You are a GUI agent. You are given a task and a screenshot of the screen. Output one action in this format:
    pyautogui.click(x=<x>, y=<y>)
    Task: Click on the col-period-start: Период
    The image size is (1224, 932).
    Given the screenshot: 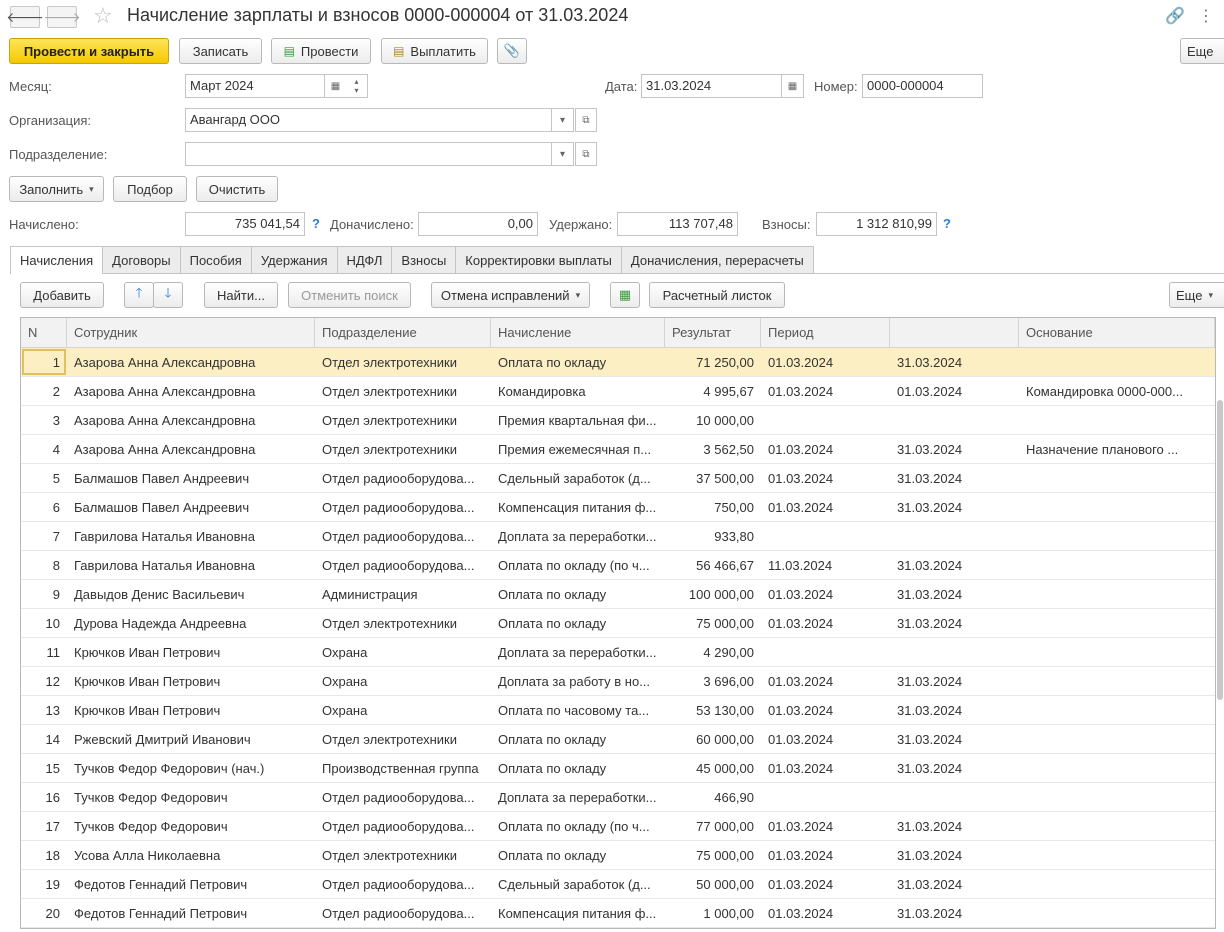 What is the action you would take?
    pyautogui.click(x=825, y=332)
    